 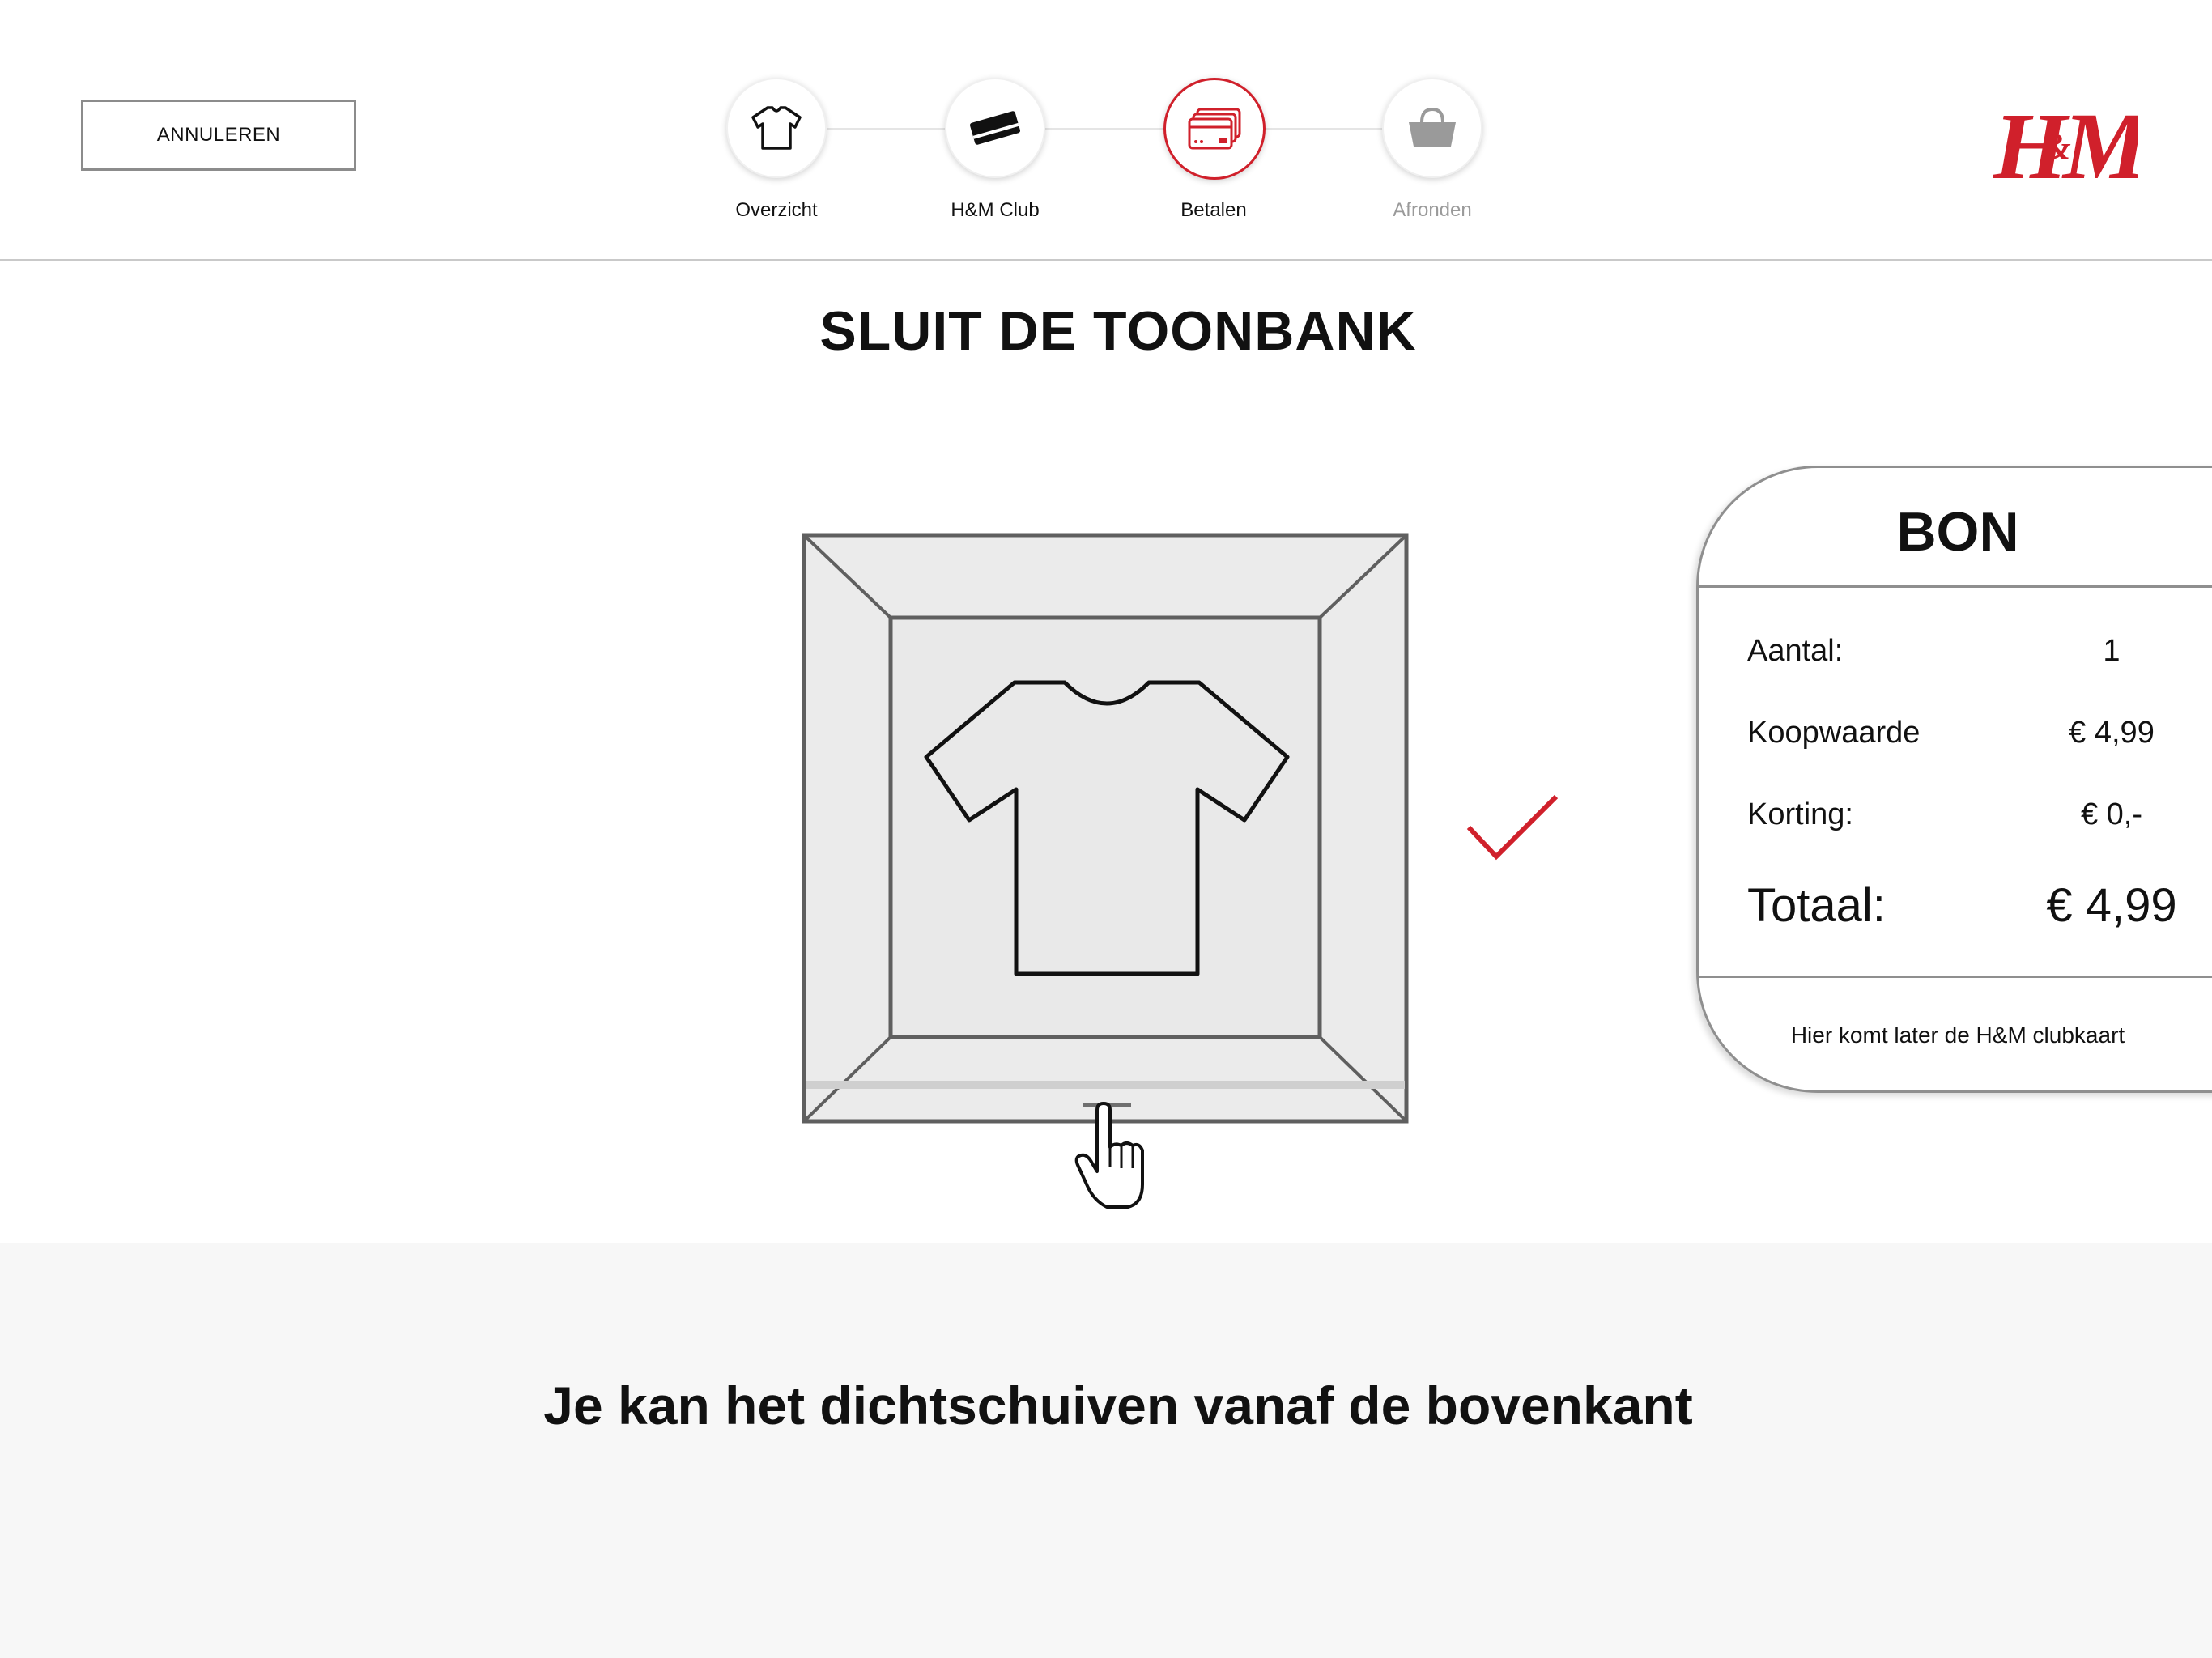 I want to click on step-label: Afronden, so click(x=1432, y=210).